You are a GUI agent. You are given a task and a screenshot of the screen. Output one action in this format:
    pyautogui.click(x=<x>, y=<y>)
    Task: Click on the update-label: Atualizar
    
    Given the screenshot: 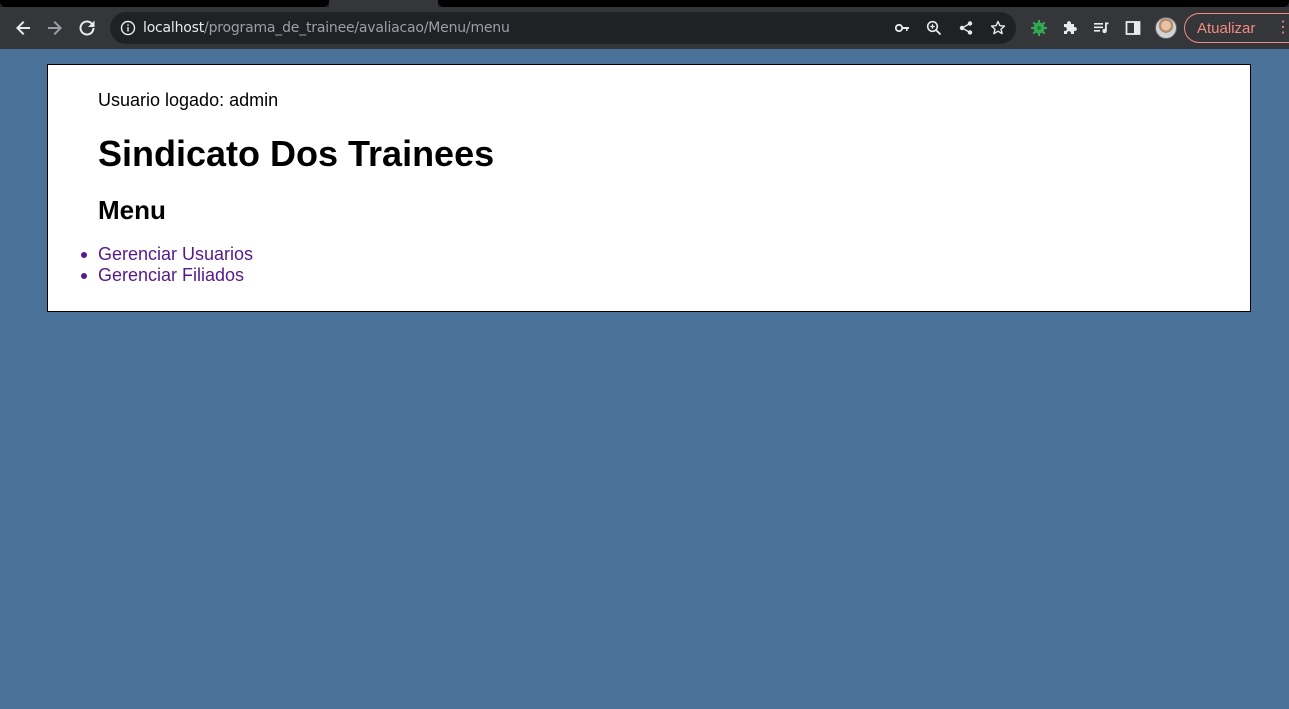 What is the action you would take?
    pyautogui.click(x=1226, y=28)
    